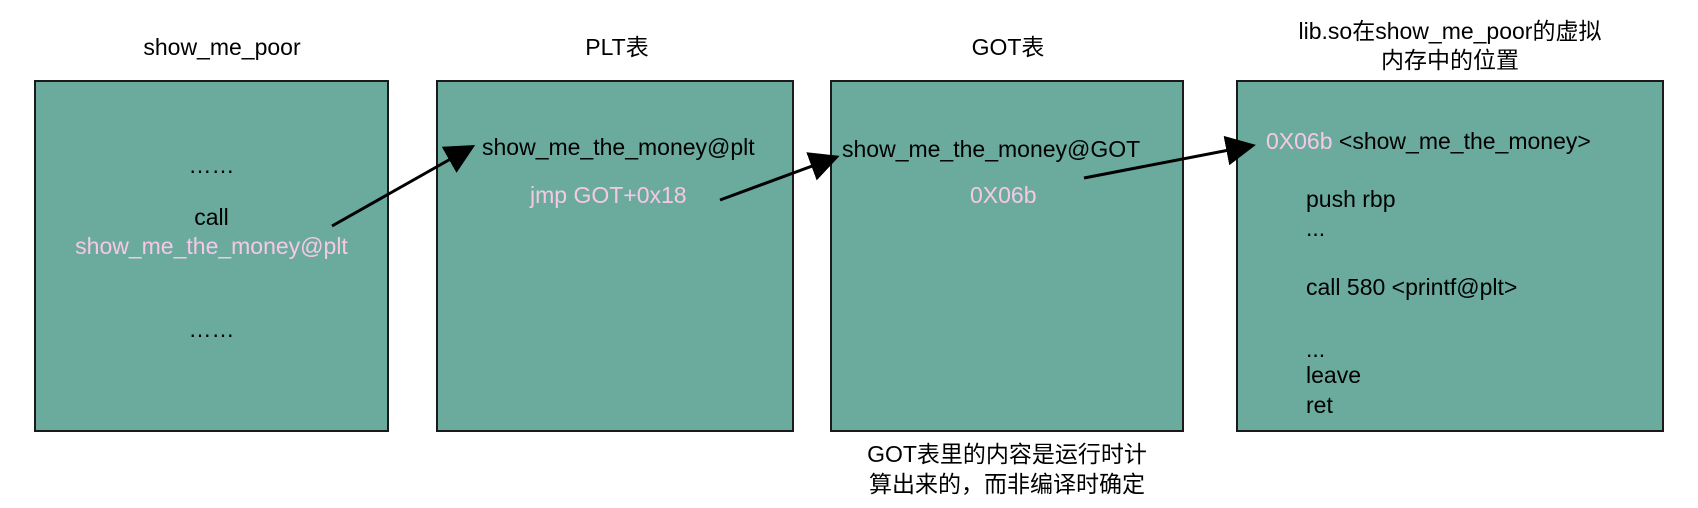 The width and height of the screenshot is (1698, 508). I want to click on arrow-call-to-plt, so click(403, 186).